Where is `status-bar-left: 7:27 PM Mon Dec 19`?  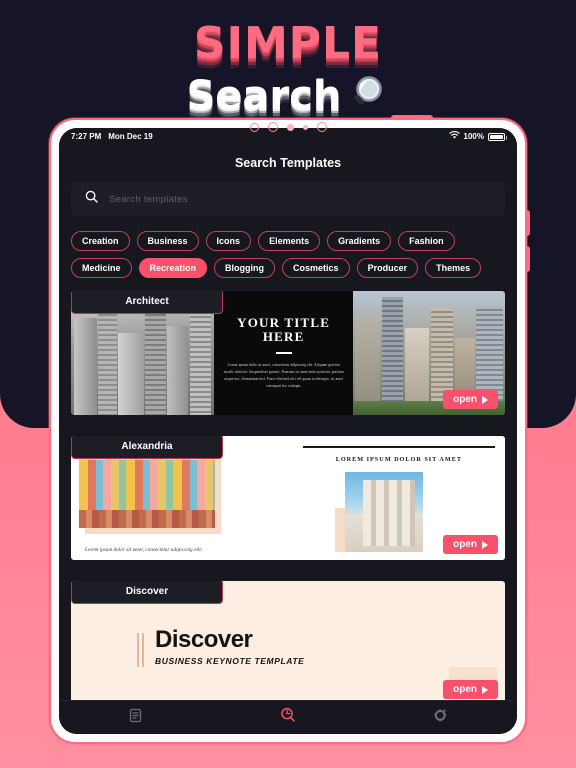 status-bar-left: 7:27 PM Mon Dec 19 is located at coordinates (112, 136).